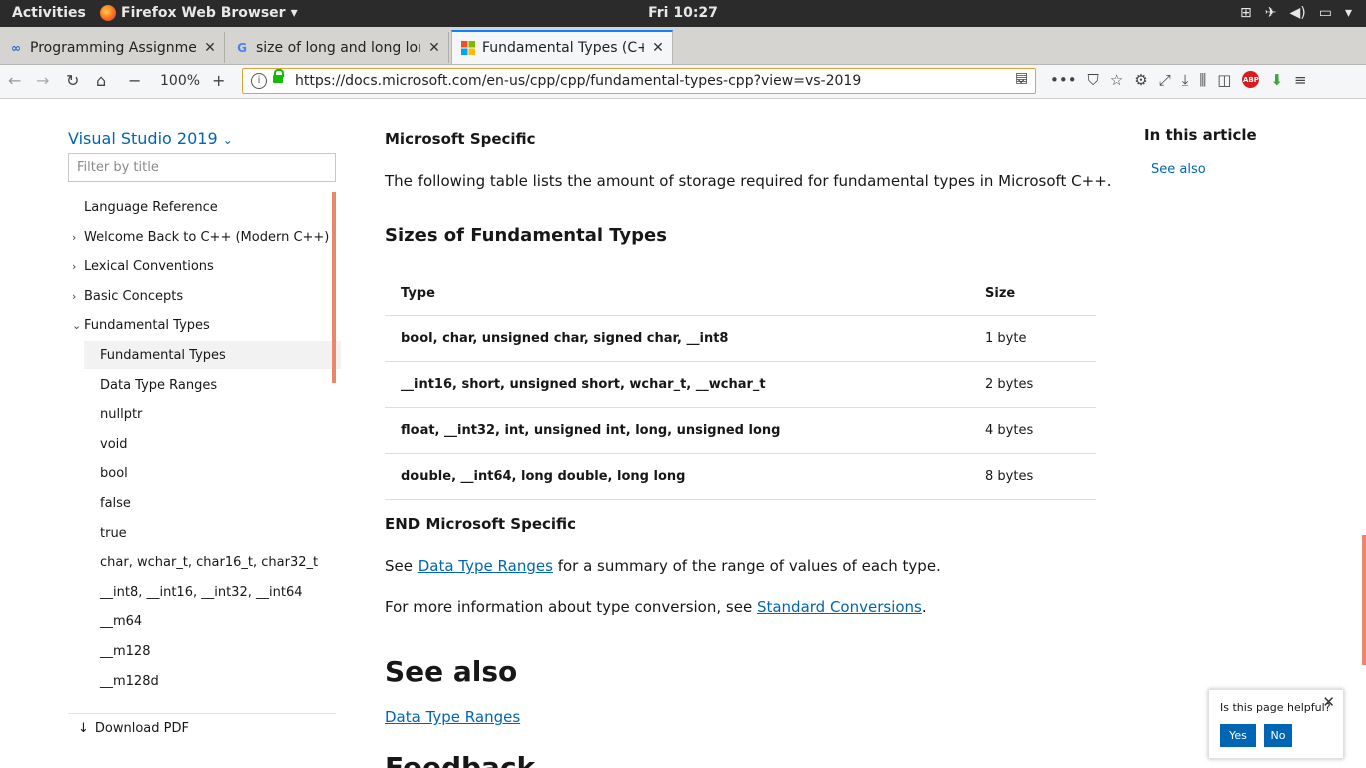 This screenshot has height=768, width=1366. Describe the element at coordinates (209, 562) in the screenshot. I see `toc-item-label: char, wchar_t, char16_t, char32_t` at that location.